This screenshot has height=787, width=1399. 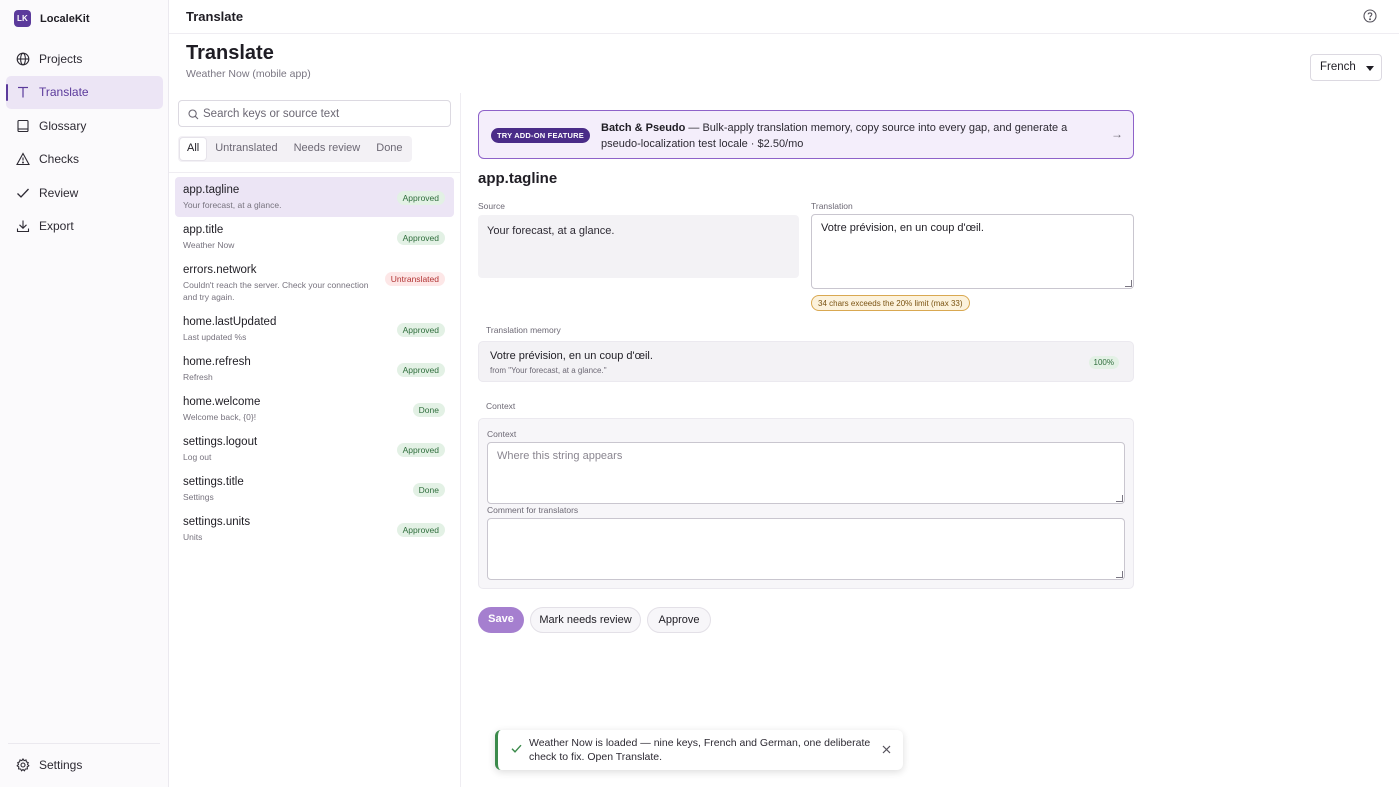 I want to click on sidebar-item-settings: Settings, so click(x=84, y=764).